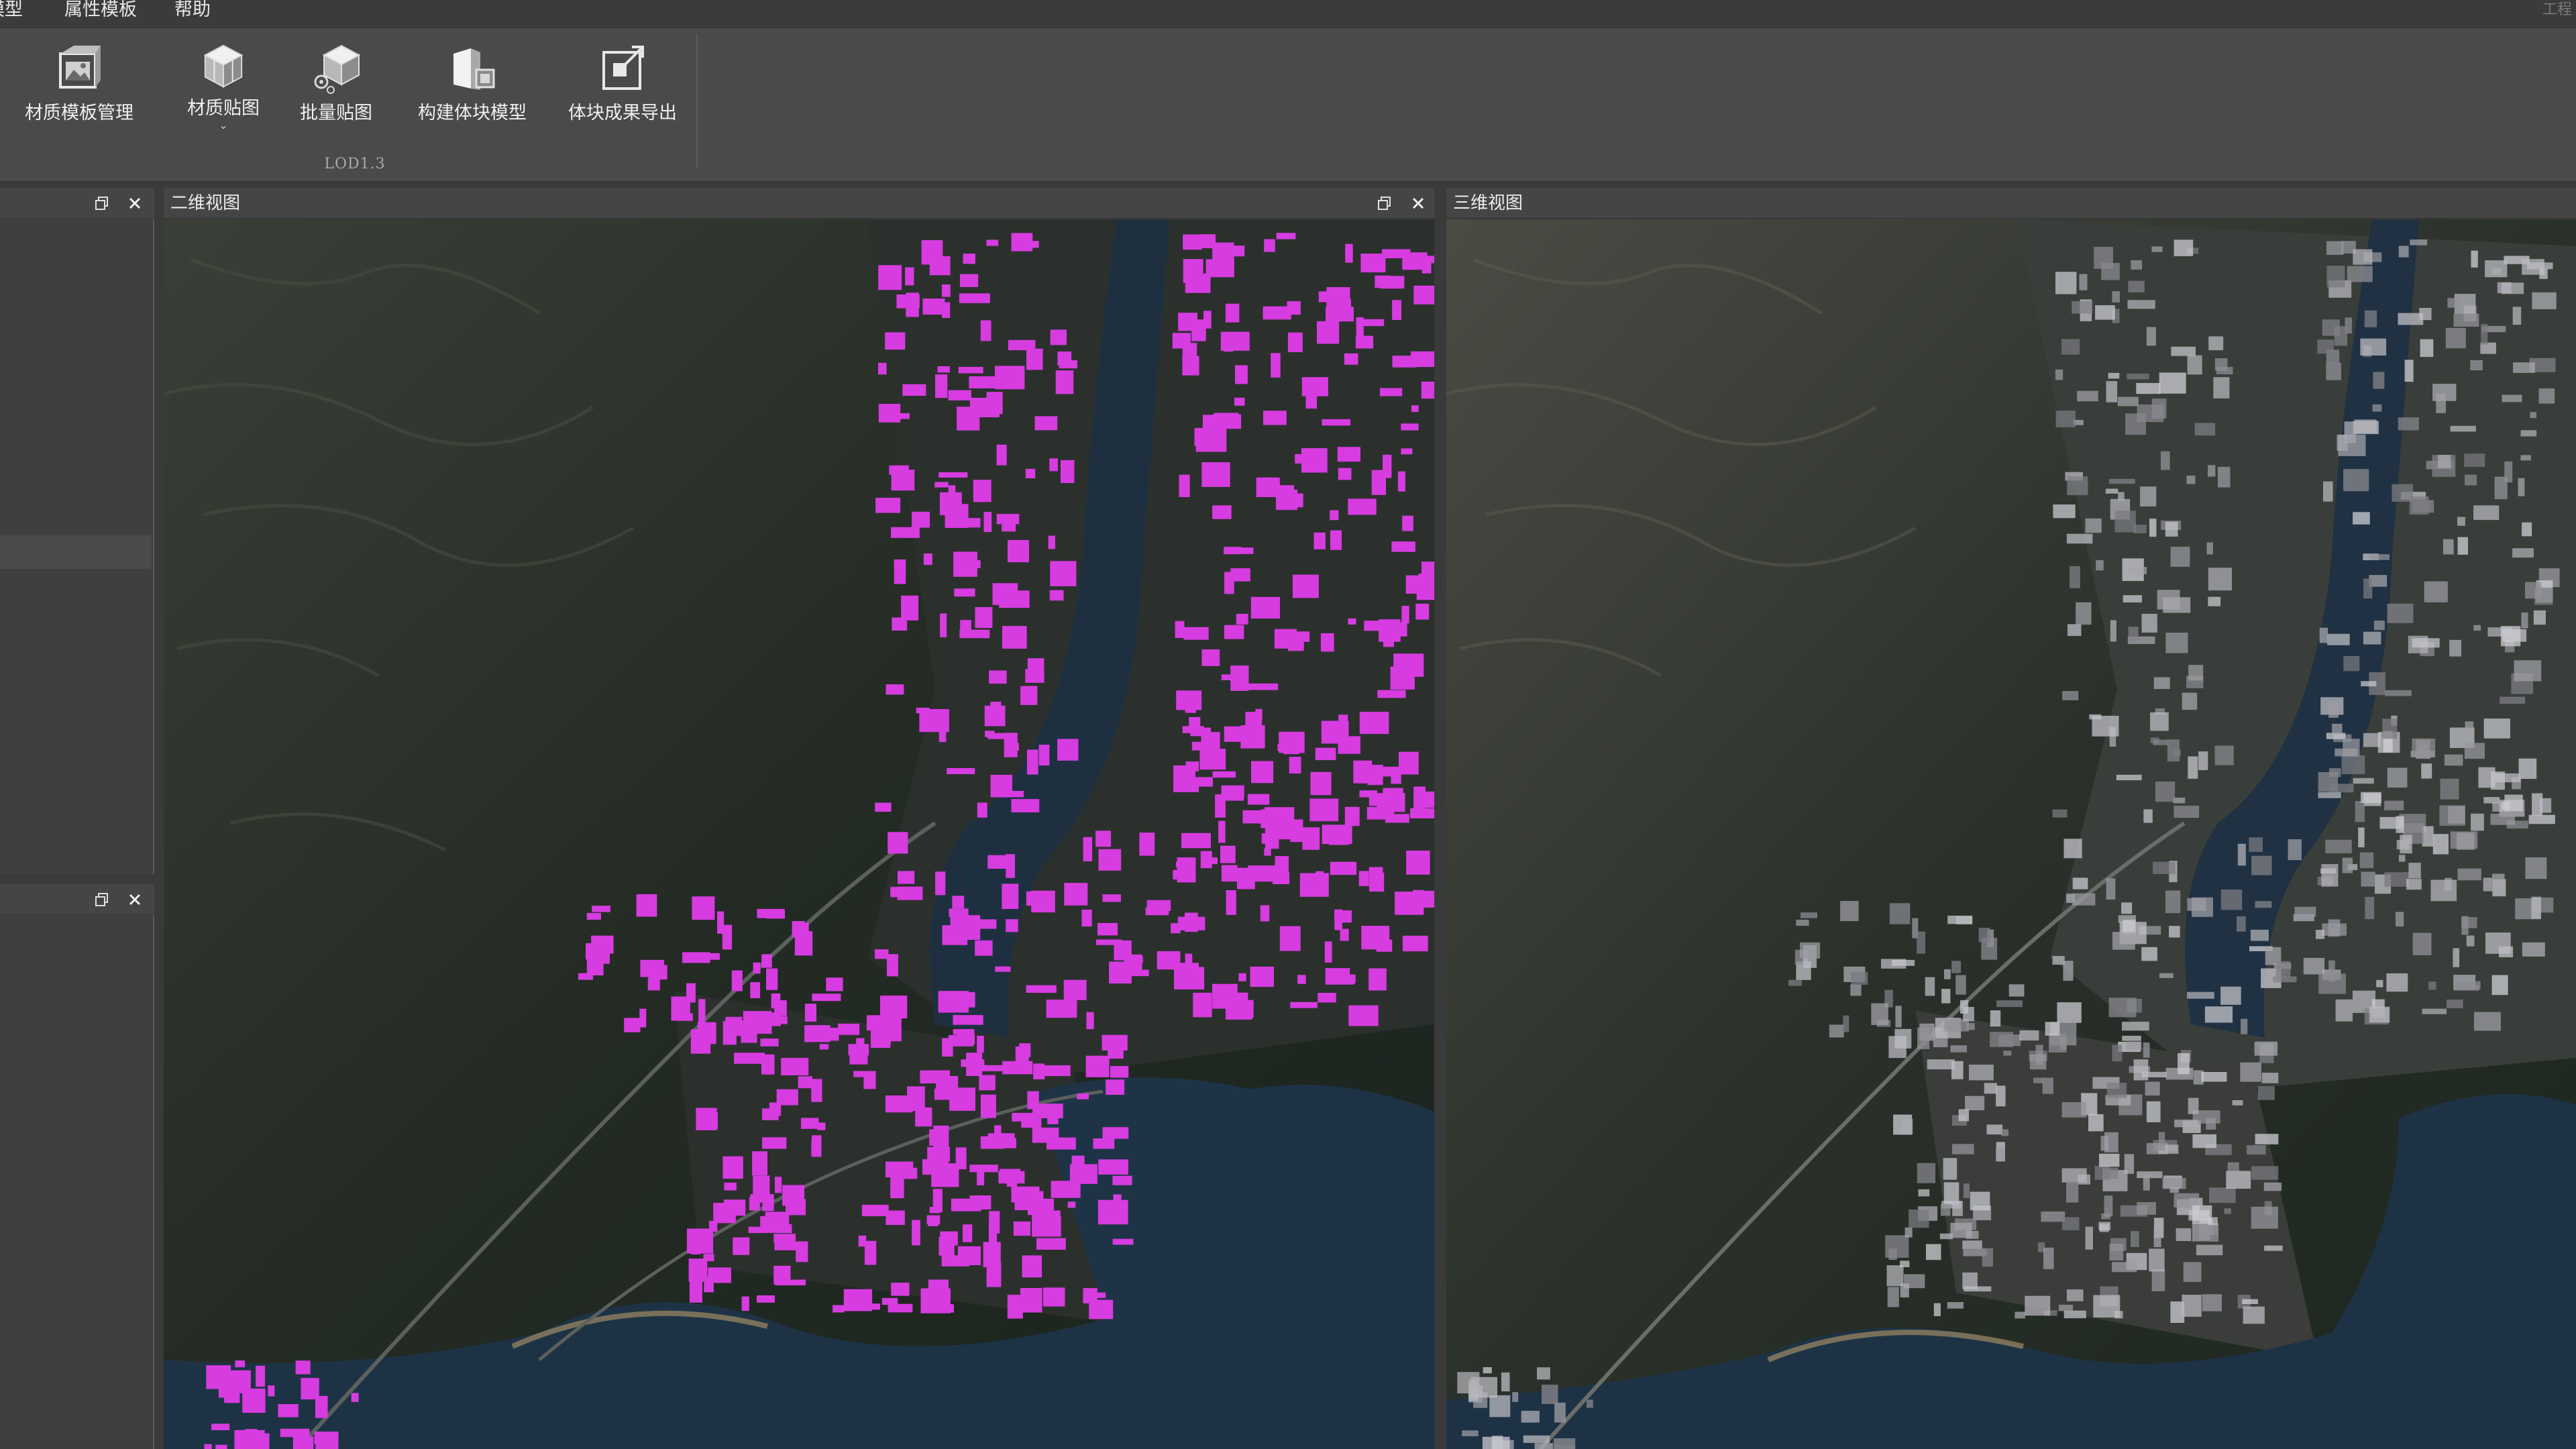 This screenshot has height=1449, width=2576. I want to click on left-dock-top-panel, so click(77, 546).